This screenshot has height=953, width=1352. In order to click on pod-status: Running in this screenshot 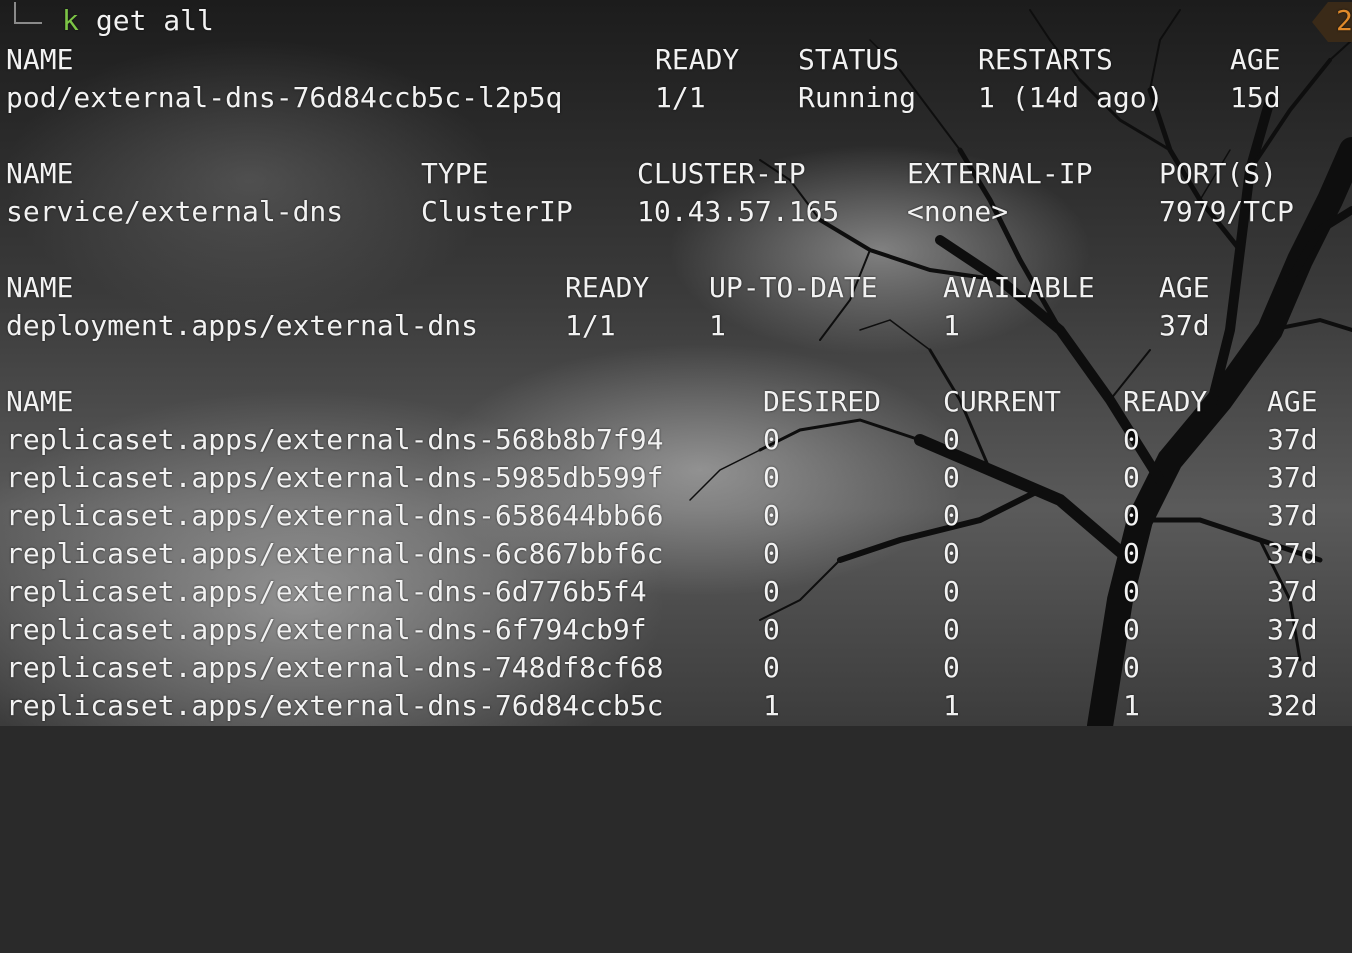, I will do `click(857, 97)`.